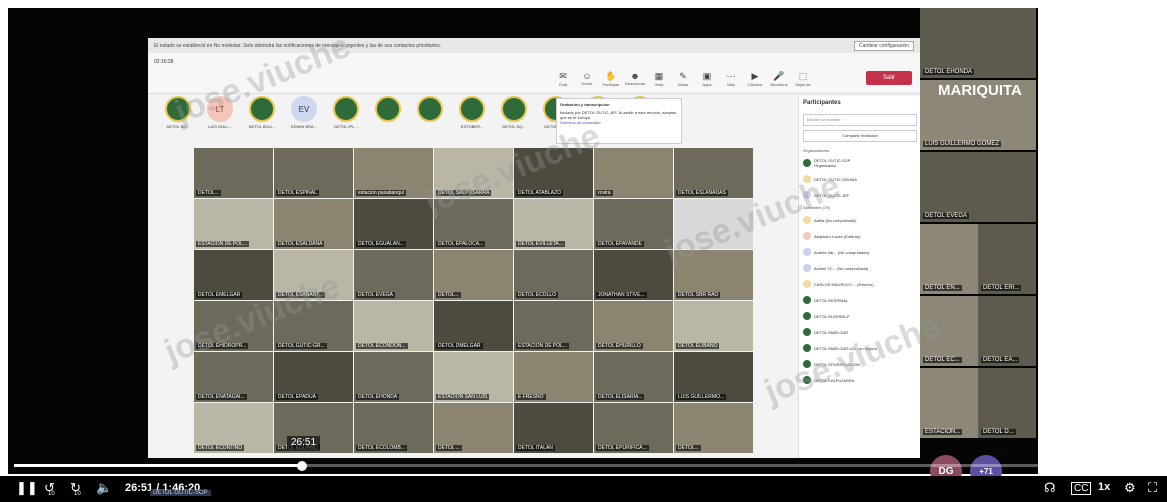 This screenshot has width=1167, height=502. Describe the element at coordinates (633, 326) in the screenshot. I see `video-tile: DETOL EHURILLO` at that location.